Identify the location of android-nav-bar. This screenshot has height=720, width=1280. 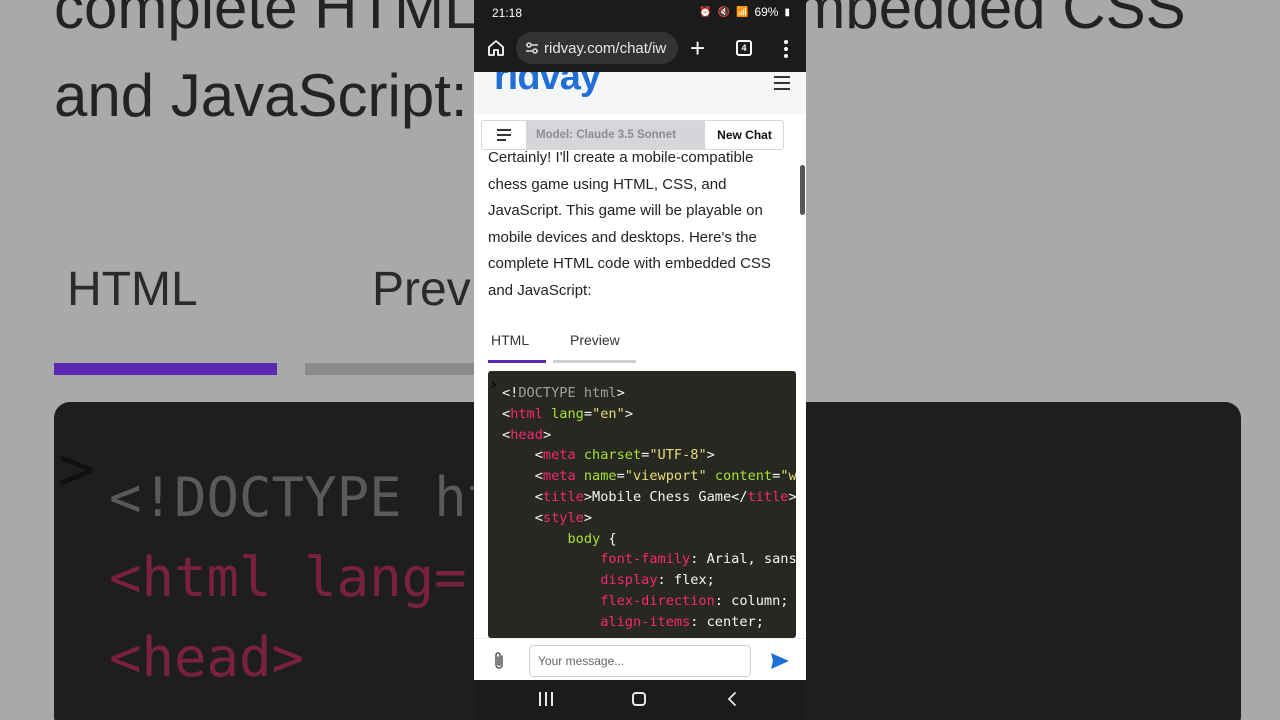
(640, 700).